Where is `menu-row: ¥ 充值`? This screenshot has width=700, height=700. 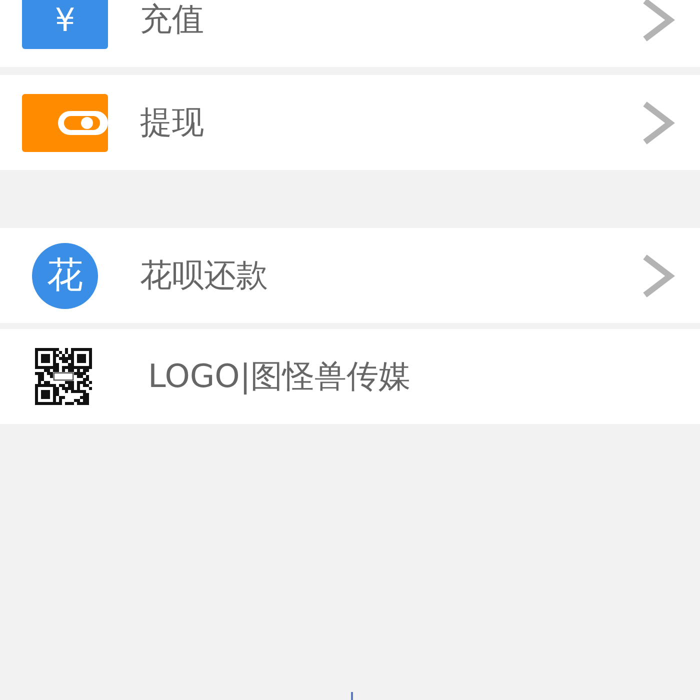 menu-row: ¥ 充值 is located at coordinates (350, 33).